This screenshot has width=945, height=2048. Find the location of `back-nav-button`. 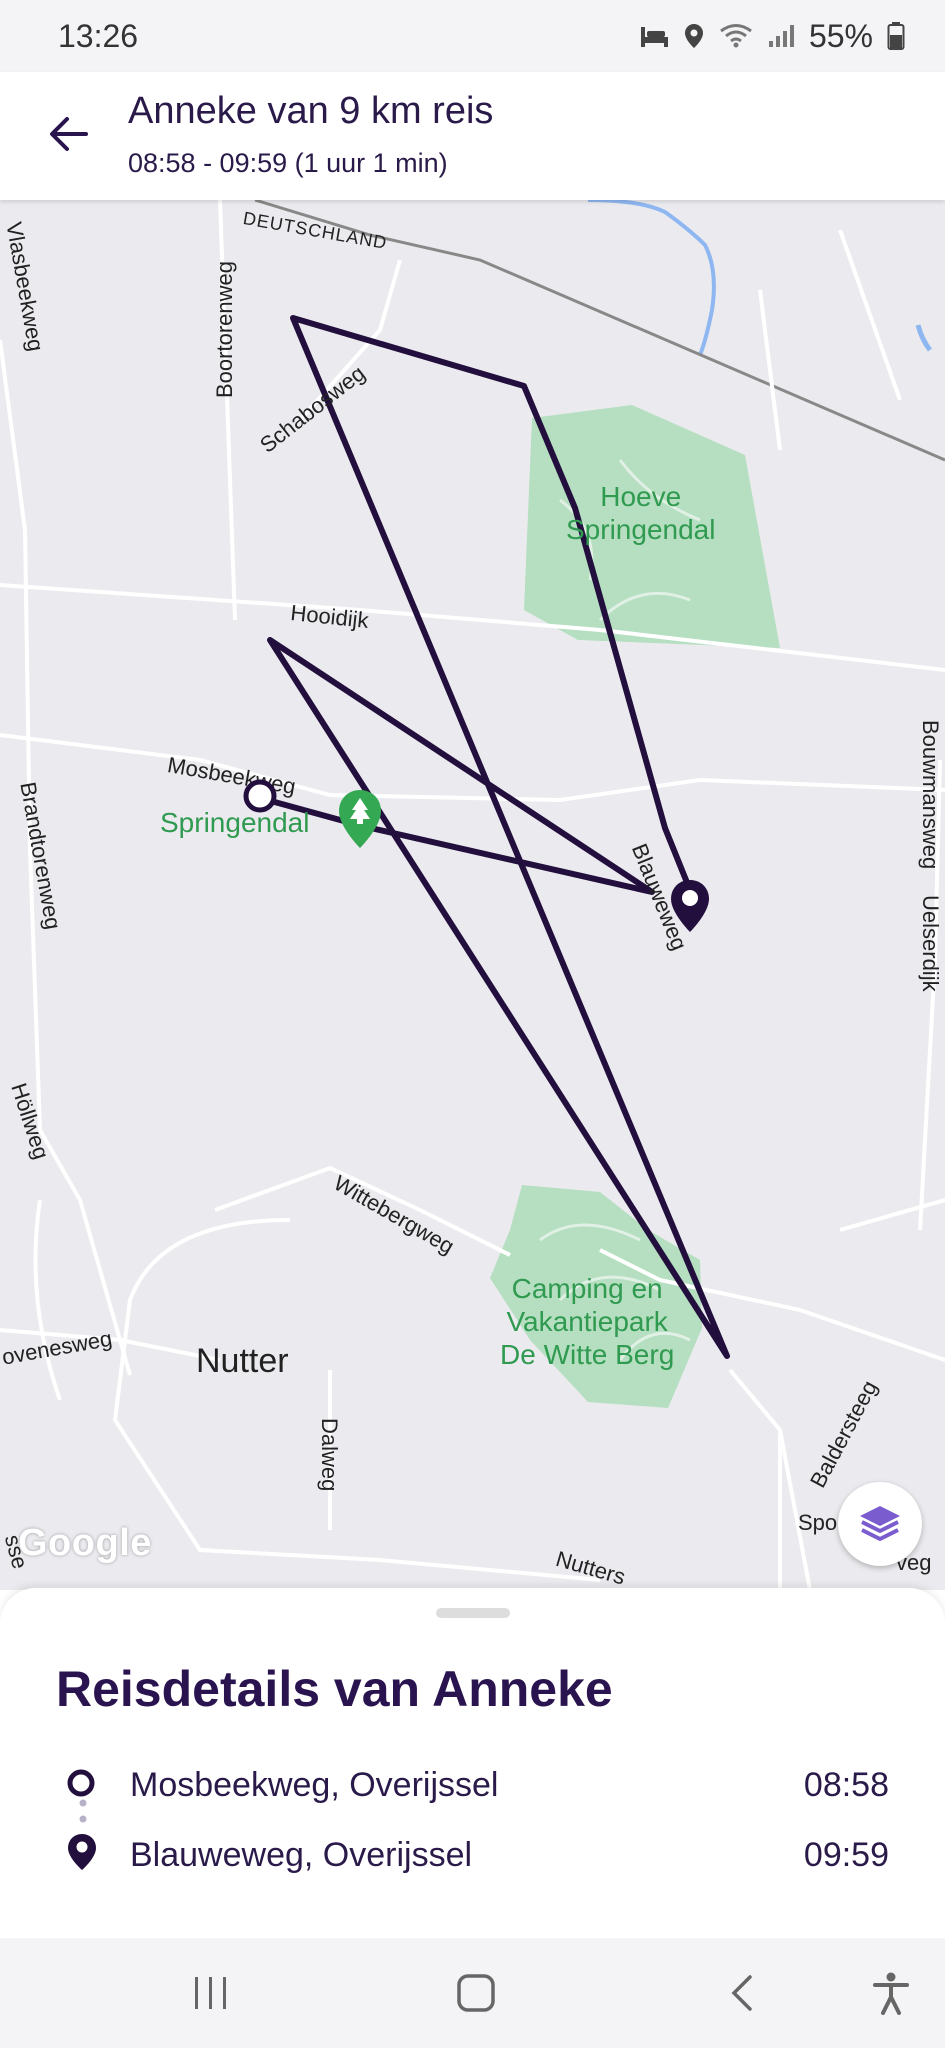

back-nav-button is located at coordinates (741, 1993).